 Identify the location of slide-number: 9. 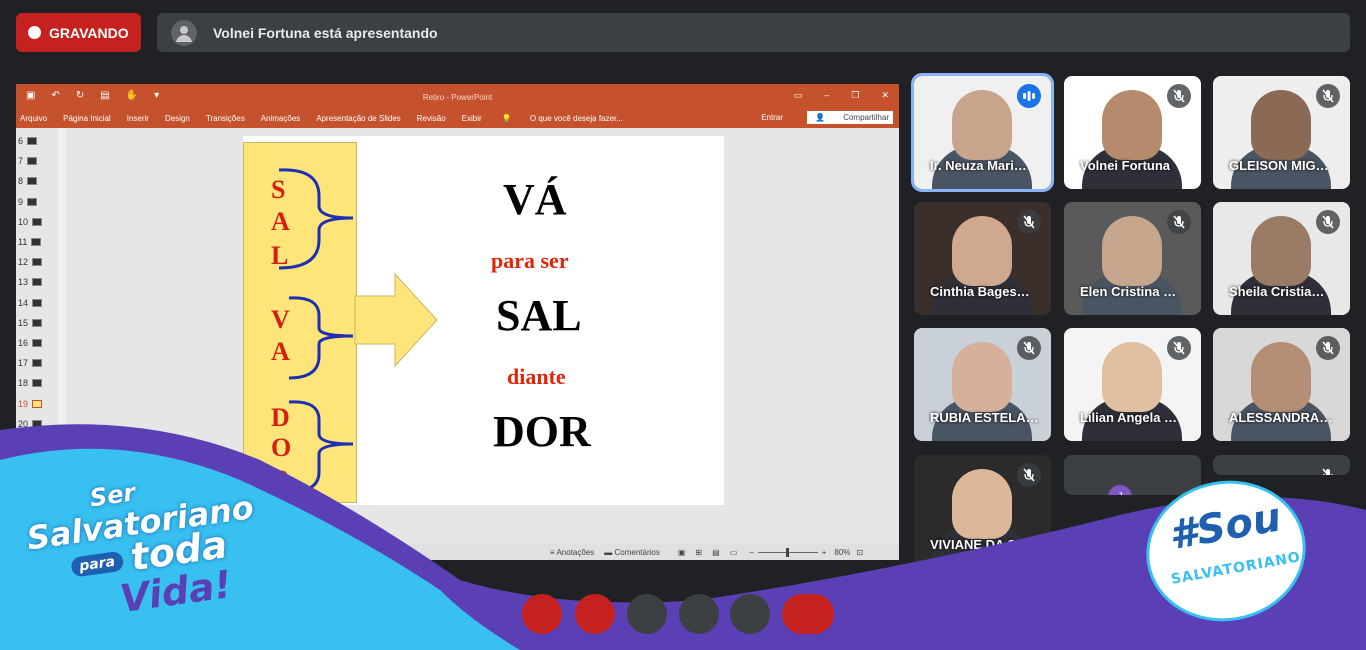
(21, 201).